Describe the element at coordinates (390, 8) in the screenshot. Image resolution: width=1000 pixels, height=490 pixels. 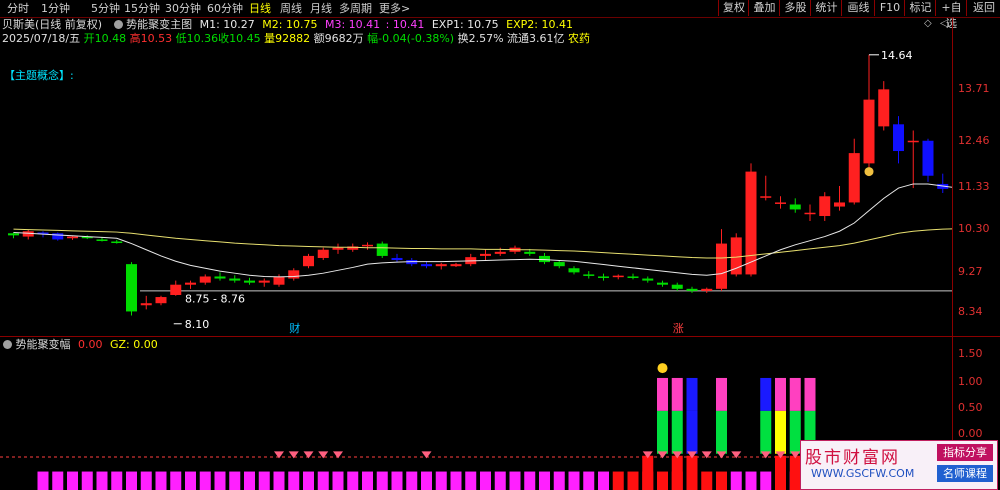
I see `period-tab-10: 更多` at that location.